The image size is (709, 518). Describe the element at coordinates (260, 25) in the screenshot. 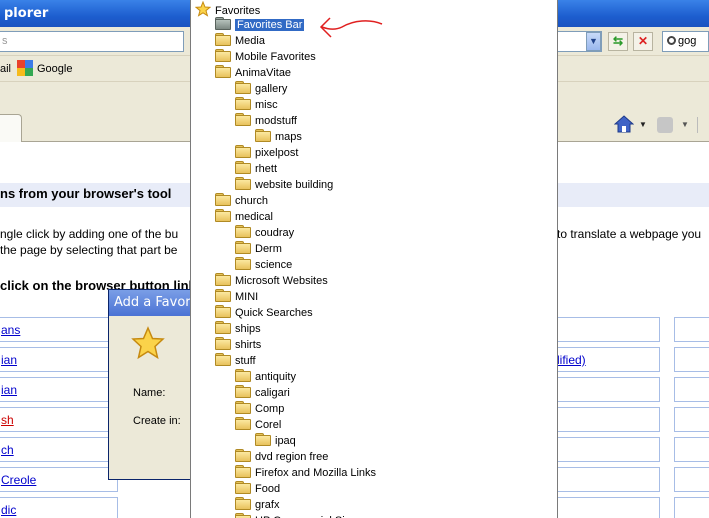

I see `tree-item: Favorites Bar` at that location.